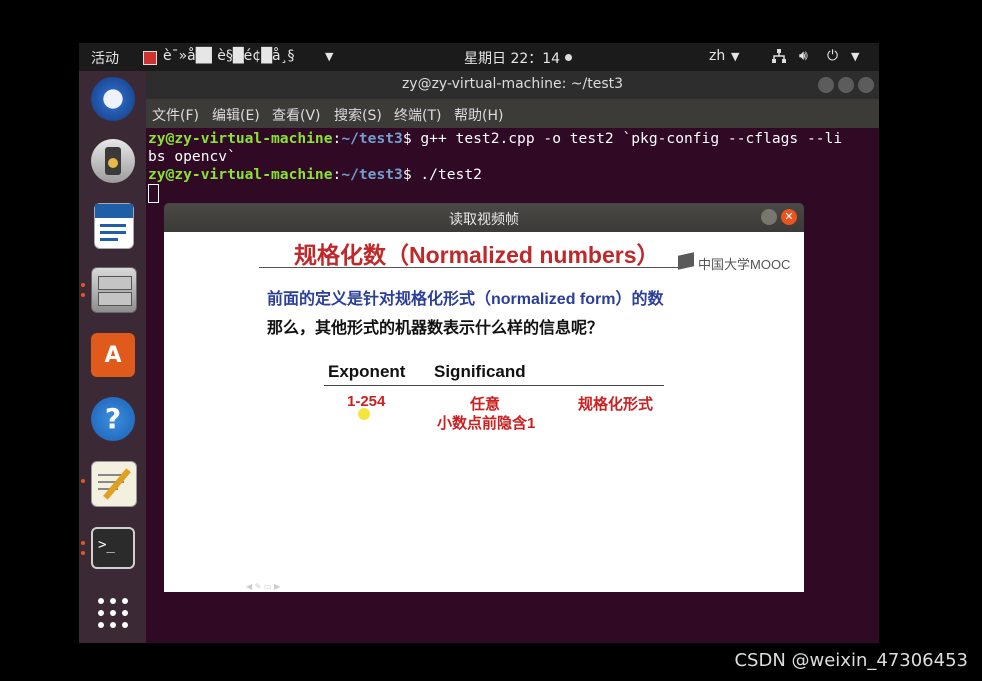 The width and height of the screenshot is (982, 681). Describe the element at coordinates (105, 58) in the screenshot. I see `activities-button: 活动` at that location.